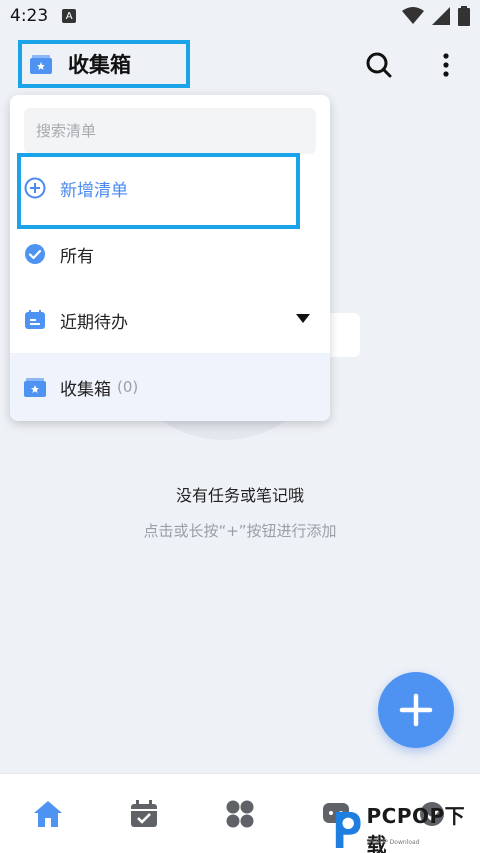 The image size is (480, 853). I want to click on signal-icon, so click(441, 16).